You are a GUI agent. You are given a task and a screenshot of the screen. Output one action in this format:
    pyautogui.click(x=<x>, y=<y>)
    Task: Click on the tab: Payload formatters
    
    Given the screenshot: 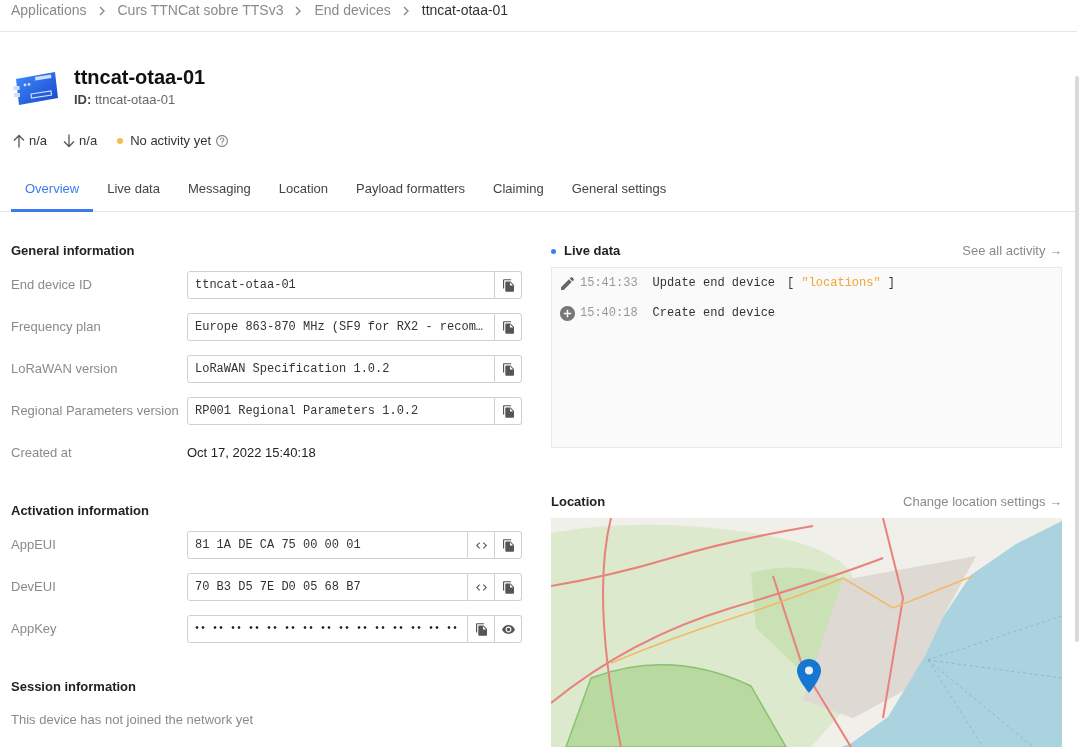 What is the action you would take?
    pyautogui.click(x=411, y=193)
    